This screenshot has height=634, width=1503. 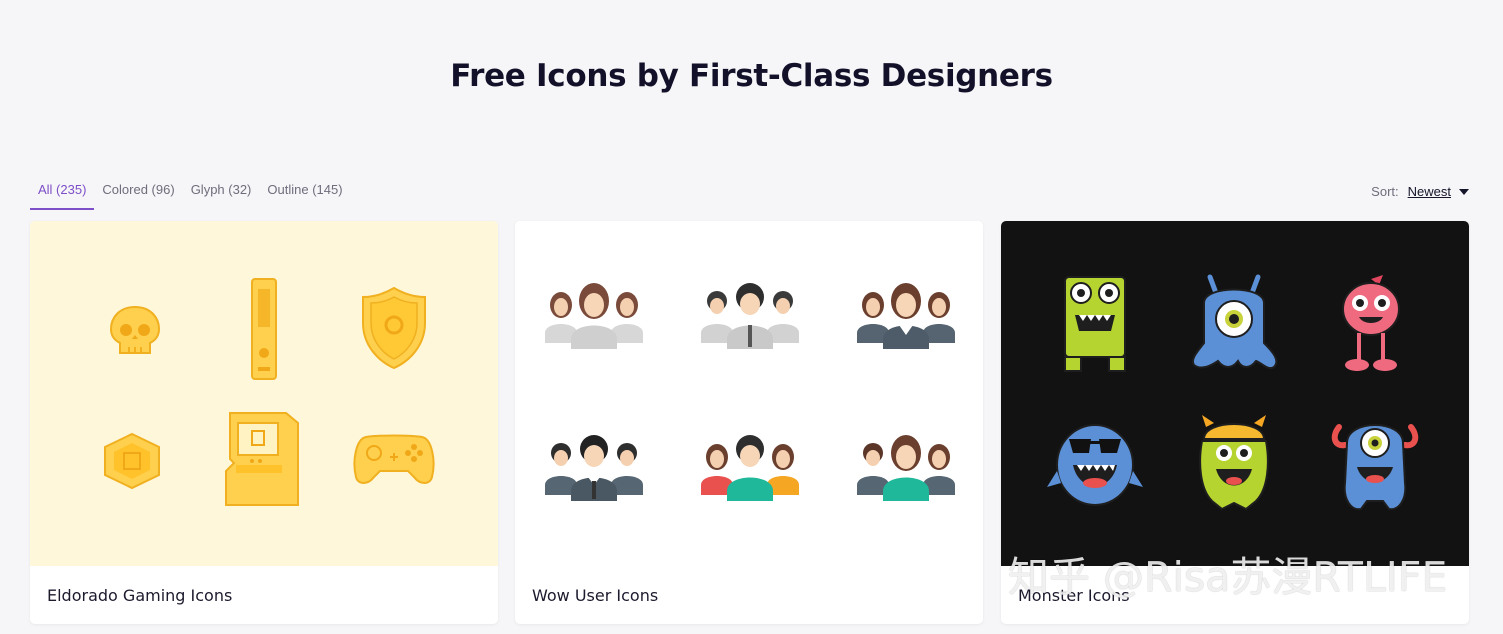 What do you see at coordinates (394, 328) in the screenshot?
I see `shield-icon` at bounding box center [394, 328].